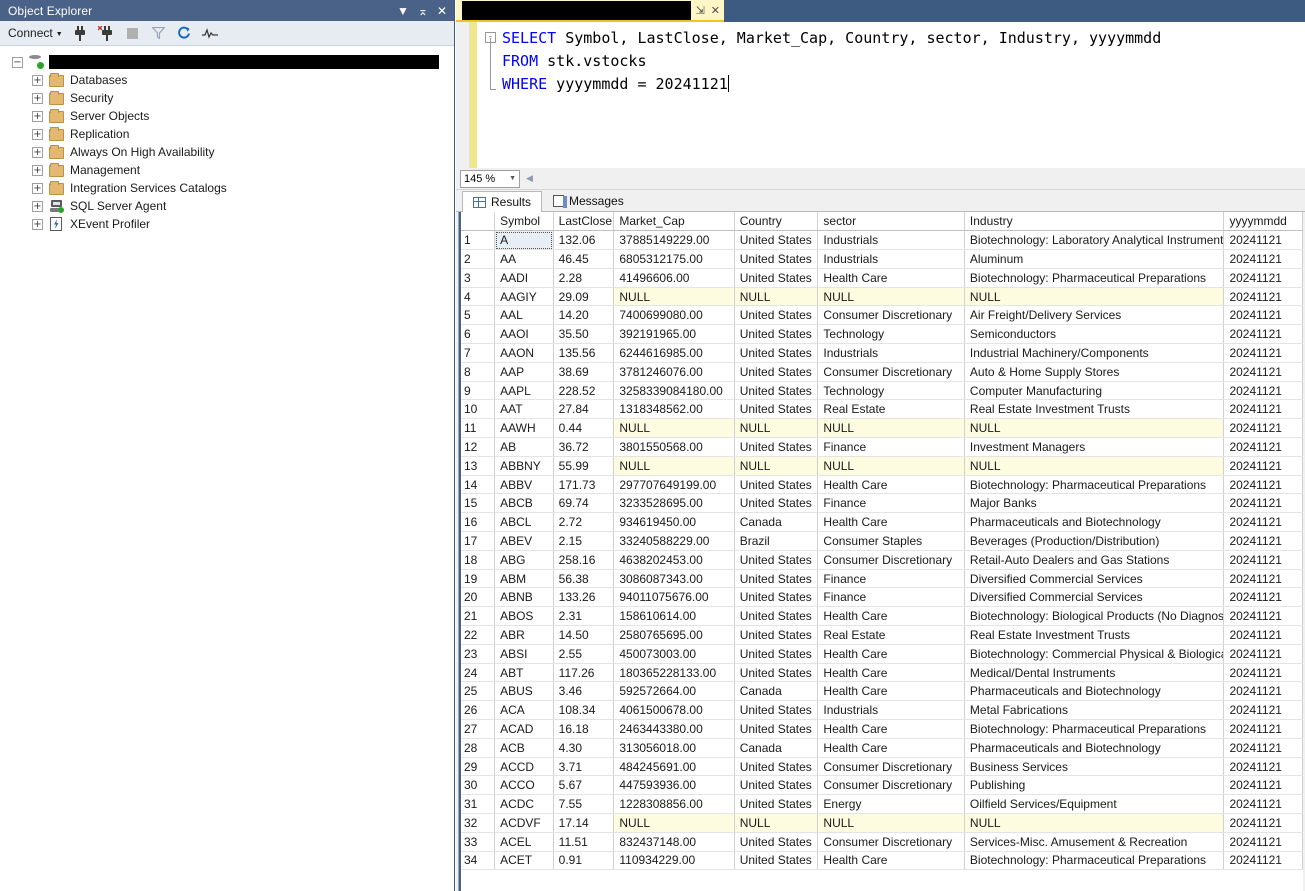 The height and width of the screenshot is (891, 1305). Describe the element at coordinates (590, 11) in the screenshot. I see `query-document-tab: ⇲ ✕` at that location.